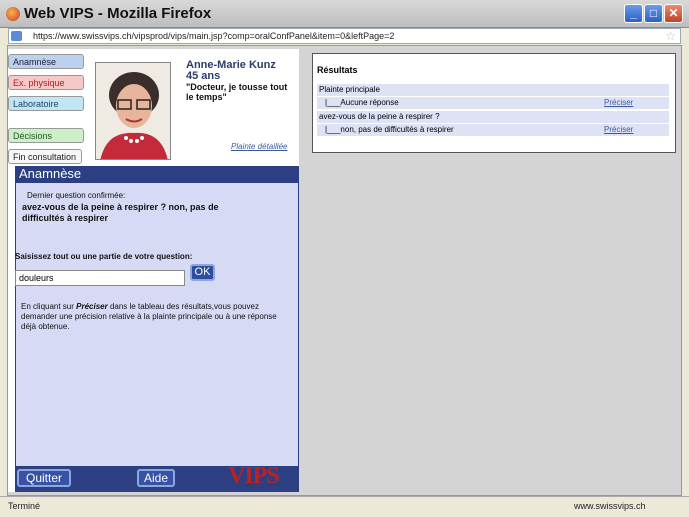  What do you see at coordinates (100, 278) in the screenshot?
I see `question-input` at bounding box center [100, 278].